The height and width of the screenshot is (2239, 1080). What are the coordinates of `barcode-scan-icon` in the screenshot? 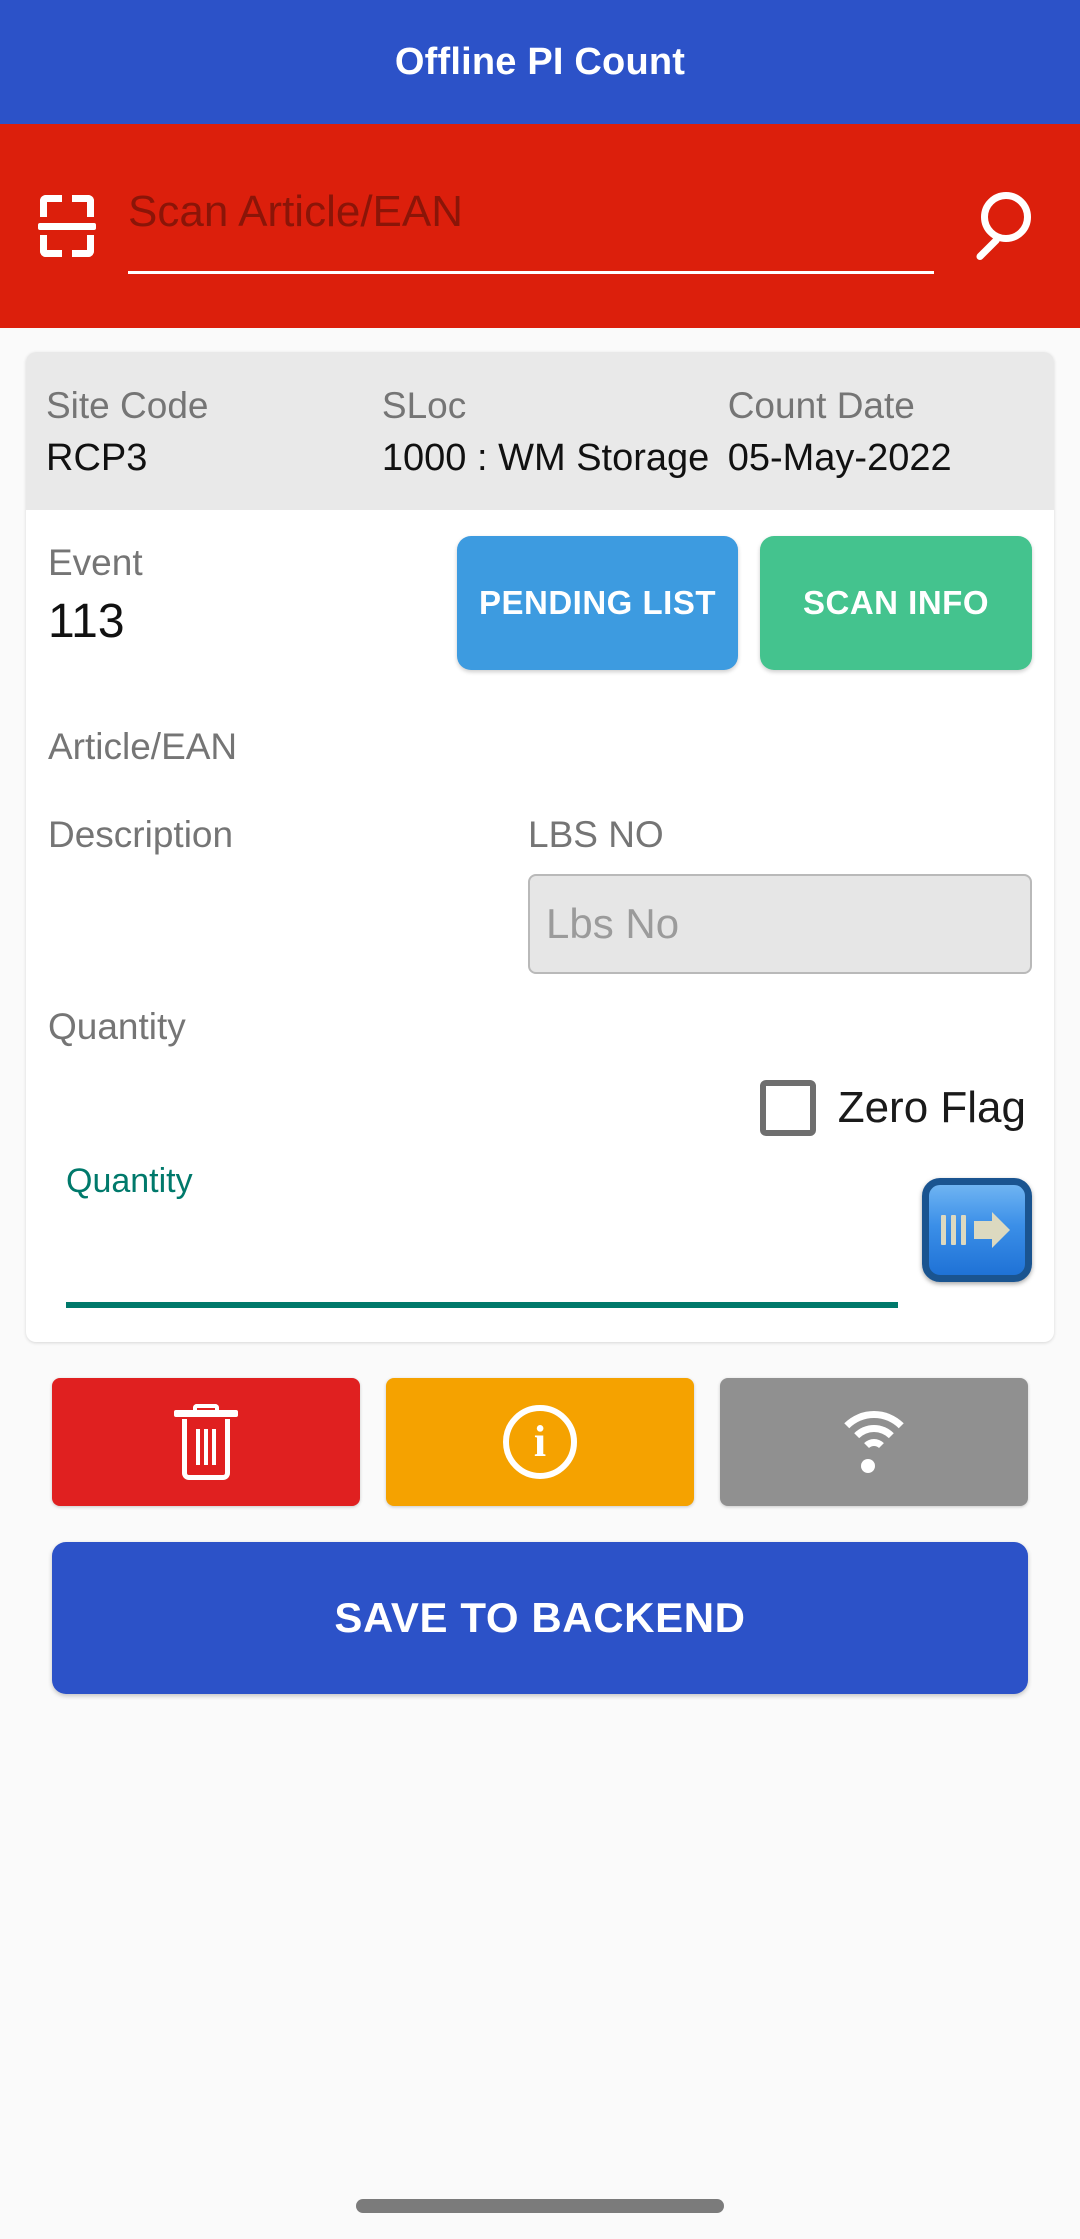 It's located at (67, 226).